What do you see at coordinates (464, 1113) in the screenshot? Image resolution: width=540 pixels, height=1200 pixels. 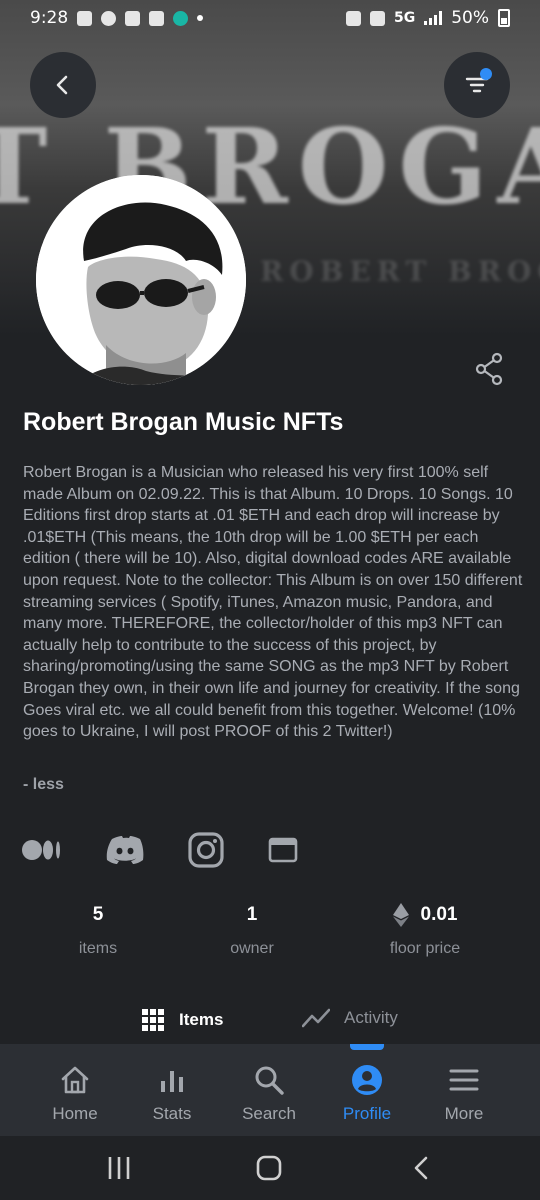 I see `nav-more-label: More` at bounding box center [464, 1113].